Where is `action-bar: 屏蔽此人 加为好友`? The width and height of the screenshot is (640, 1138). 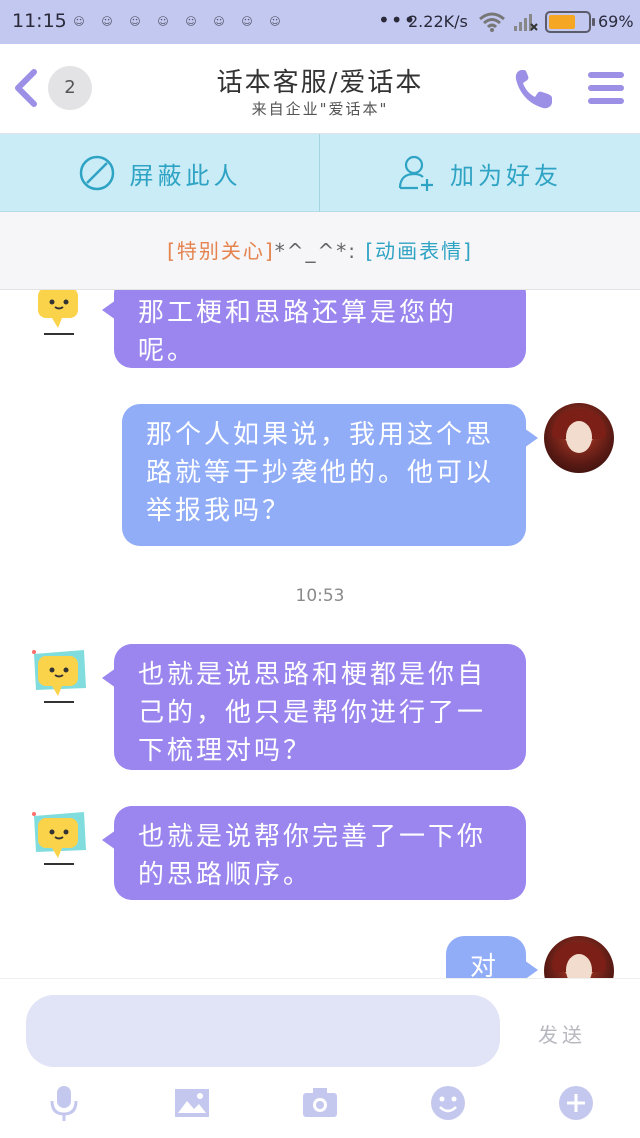 action-bar: 屏蔽此人 加为好友 is located at coordinates (320, 173).